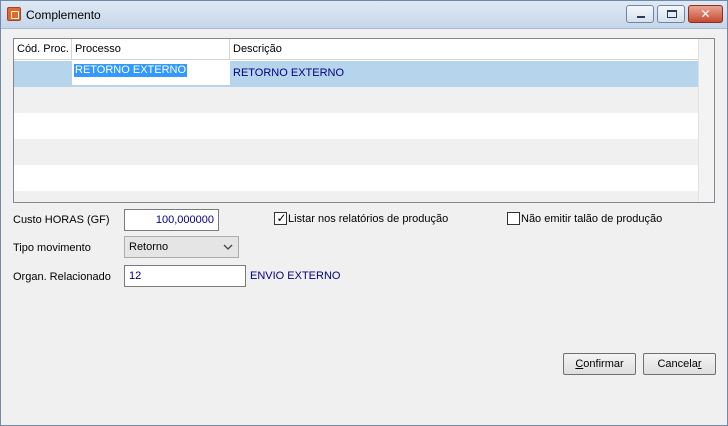 This screenshot has width=728, height=426. Describe the element at coordinates (181, 247) in the screenshot. I see `tipo-movimento-select: Retorno` at that location.